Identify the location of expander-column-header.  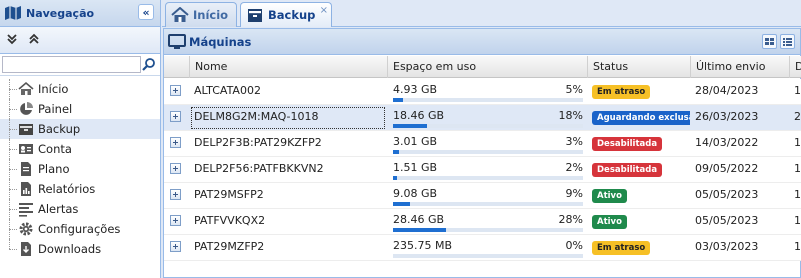
(176, 67).